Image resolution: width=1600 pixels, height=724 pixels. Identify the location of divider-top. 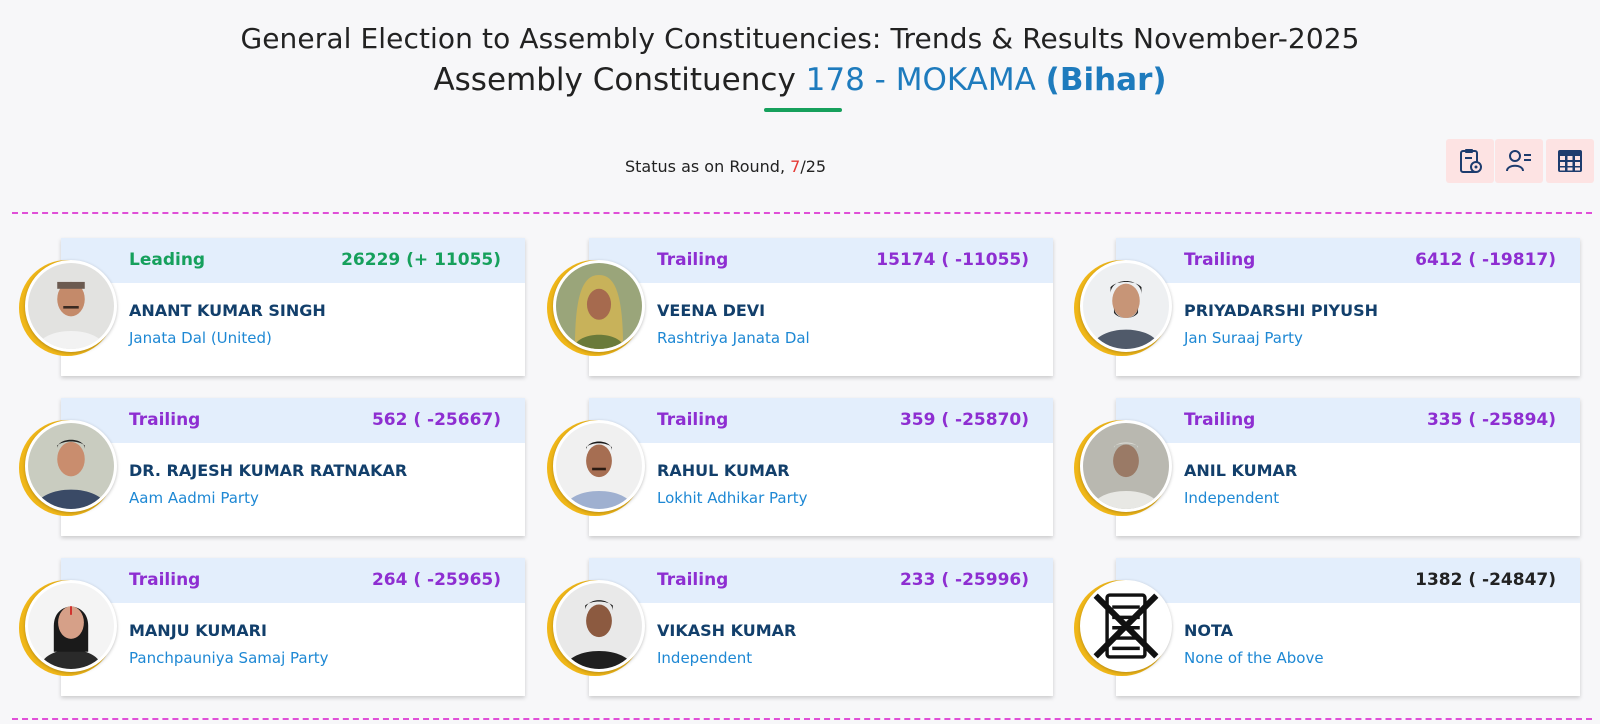
(802, 213).